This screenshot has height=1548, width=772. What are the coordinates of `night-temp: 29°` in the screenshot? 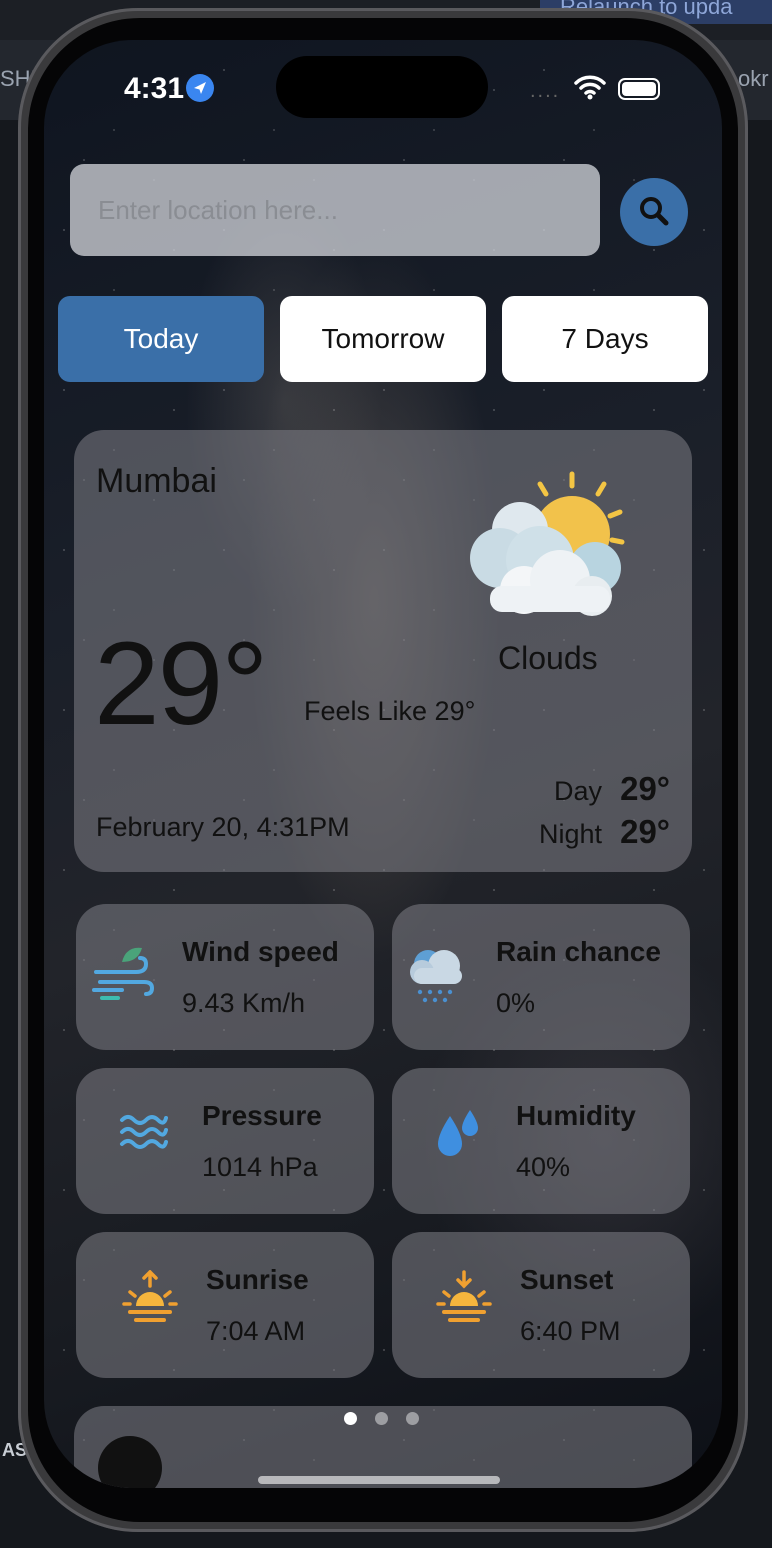 It's located at (645, 831).